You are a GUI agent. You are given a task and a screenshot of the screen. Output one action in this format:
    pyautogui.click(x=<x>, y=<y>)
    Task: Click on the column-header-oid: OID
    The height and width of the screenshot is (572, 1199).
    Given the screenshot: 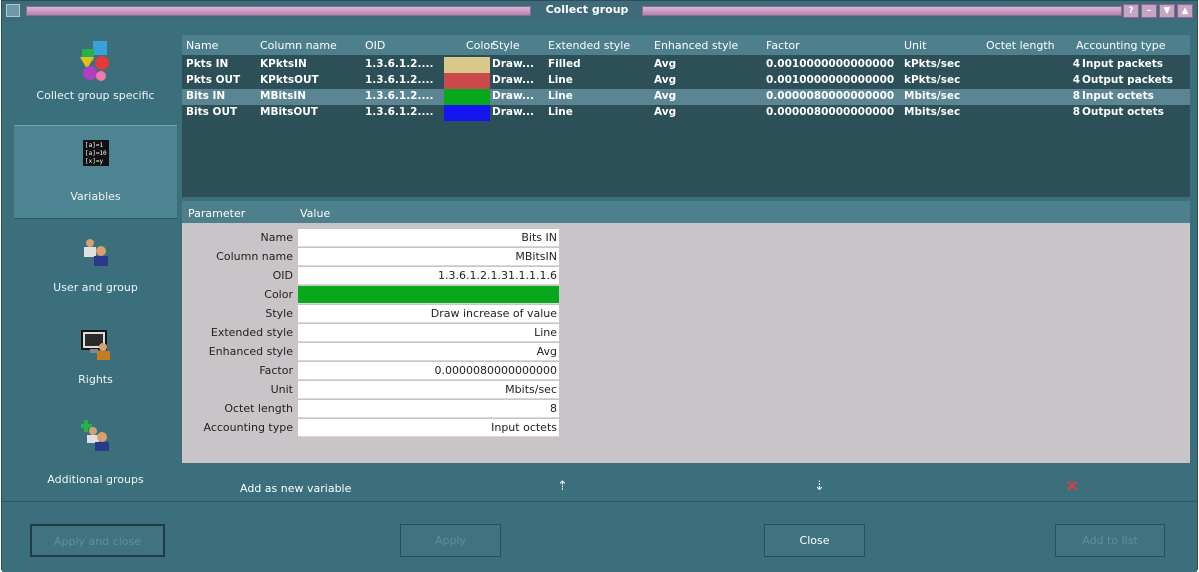 What is the action you would take?
    pyautogui.click(x=375, y=45)
    